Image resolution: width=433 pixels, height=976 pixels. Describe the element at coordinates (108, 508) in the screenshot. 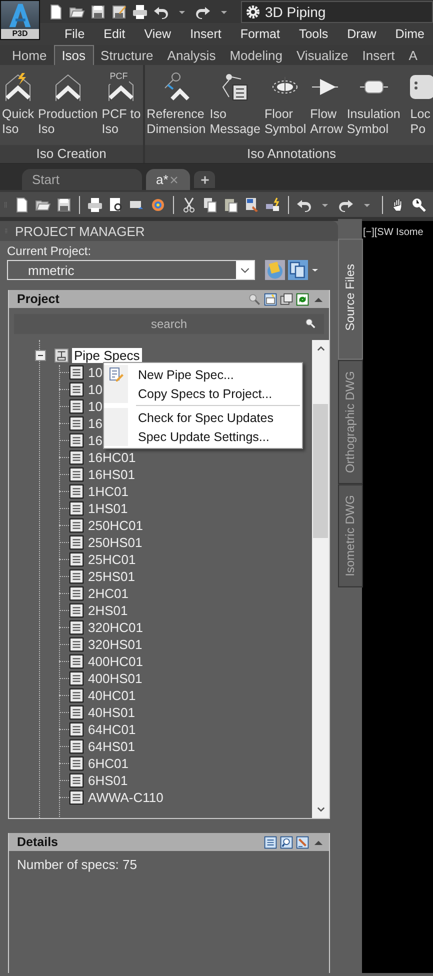

I see `tree-item: 1HS01` at that location.